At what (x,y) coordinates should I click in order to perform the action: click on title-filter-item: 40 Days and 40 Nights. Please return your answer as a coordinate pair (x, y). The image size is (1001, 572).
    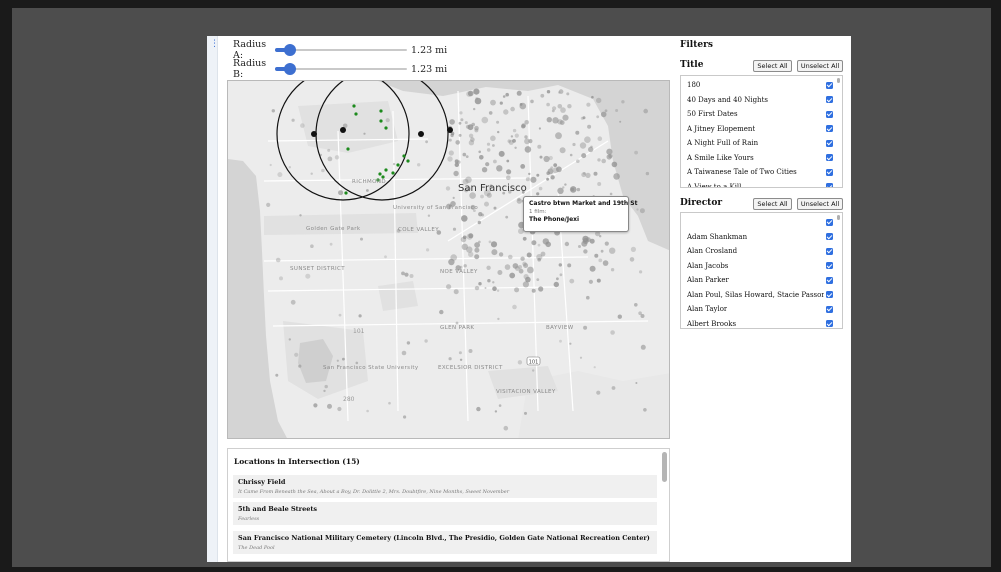
    Looking at the image, I should click on (760, 100).